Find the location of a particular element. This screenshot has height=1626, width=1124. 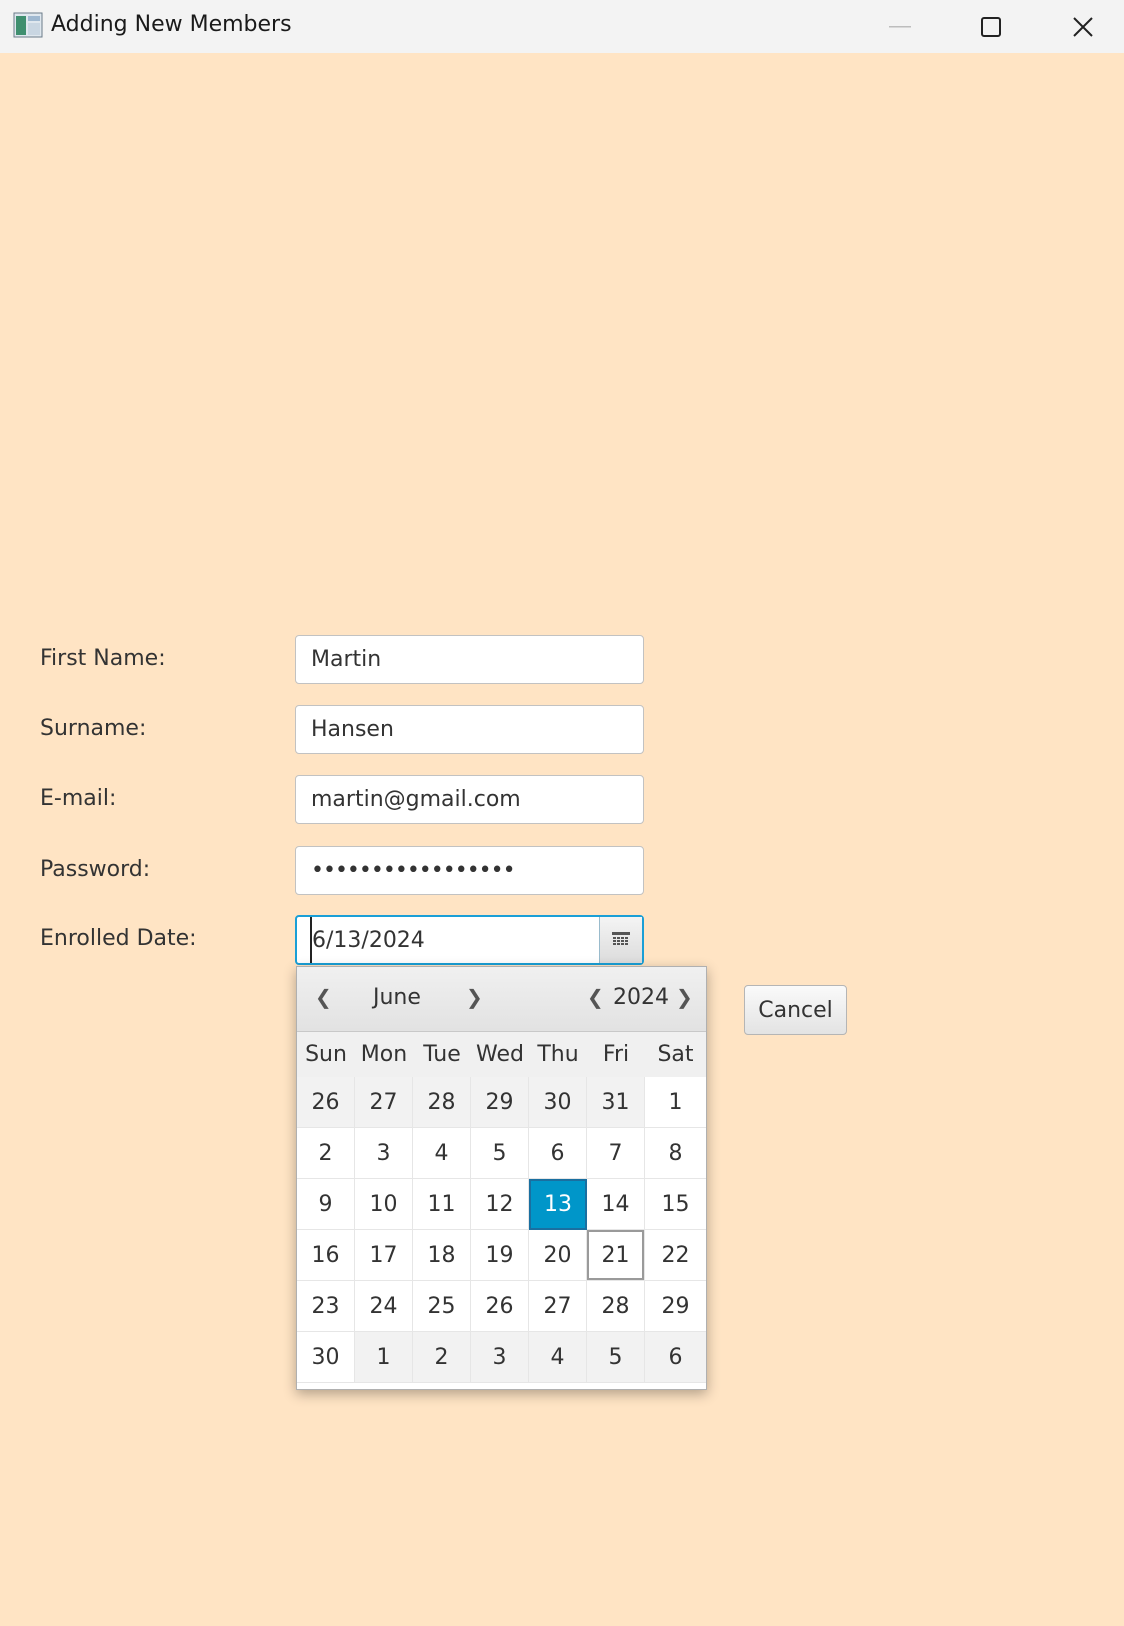

calendar-day: 23 is located at coordinates (326, 1306).